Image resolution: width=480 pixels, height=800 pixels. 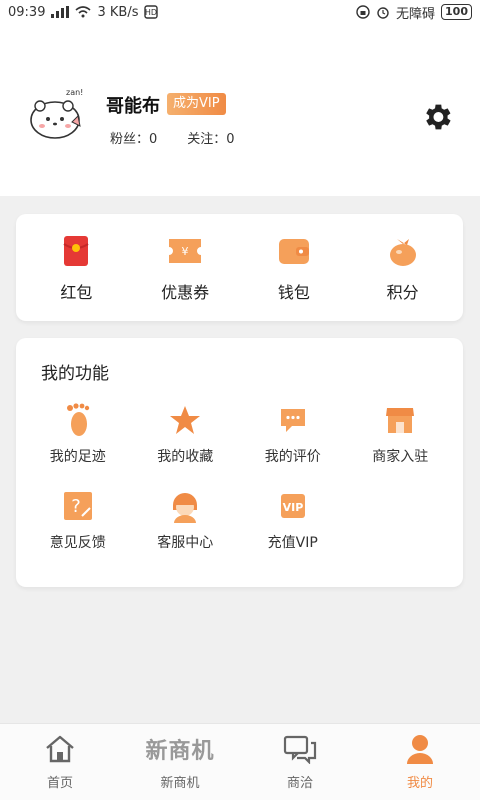 I want to click on coupon-button: ¥ 优惠券, so click(x=185, y=268).